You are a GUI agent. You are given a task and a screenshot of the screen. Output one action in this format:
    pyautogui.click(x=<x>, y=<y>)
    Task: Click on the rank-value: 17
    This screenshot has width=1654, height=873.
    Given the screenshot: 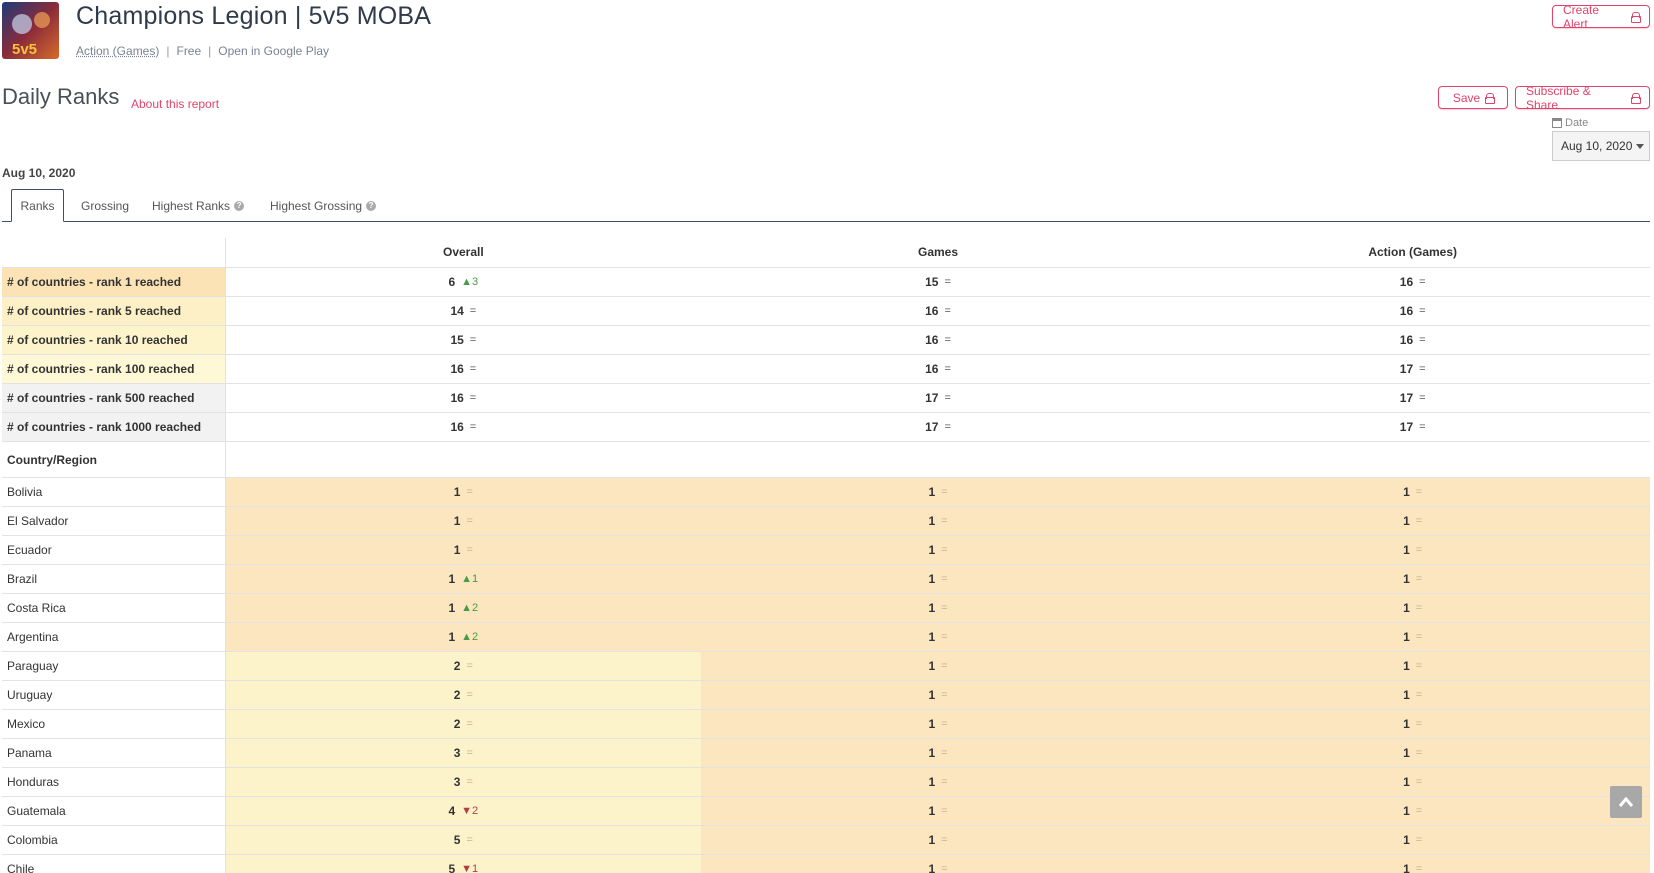 What is the action you would take?
    pyautogui.click(x=1406, y=427)
    